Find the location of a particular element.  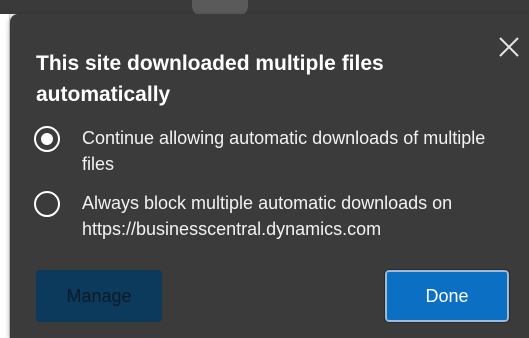

close-button is located at coordinates (509, 47).